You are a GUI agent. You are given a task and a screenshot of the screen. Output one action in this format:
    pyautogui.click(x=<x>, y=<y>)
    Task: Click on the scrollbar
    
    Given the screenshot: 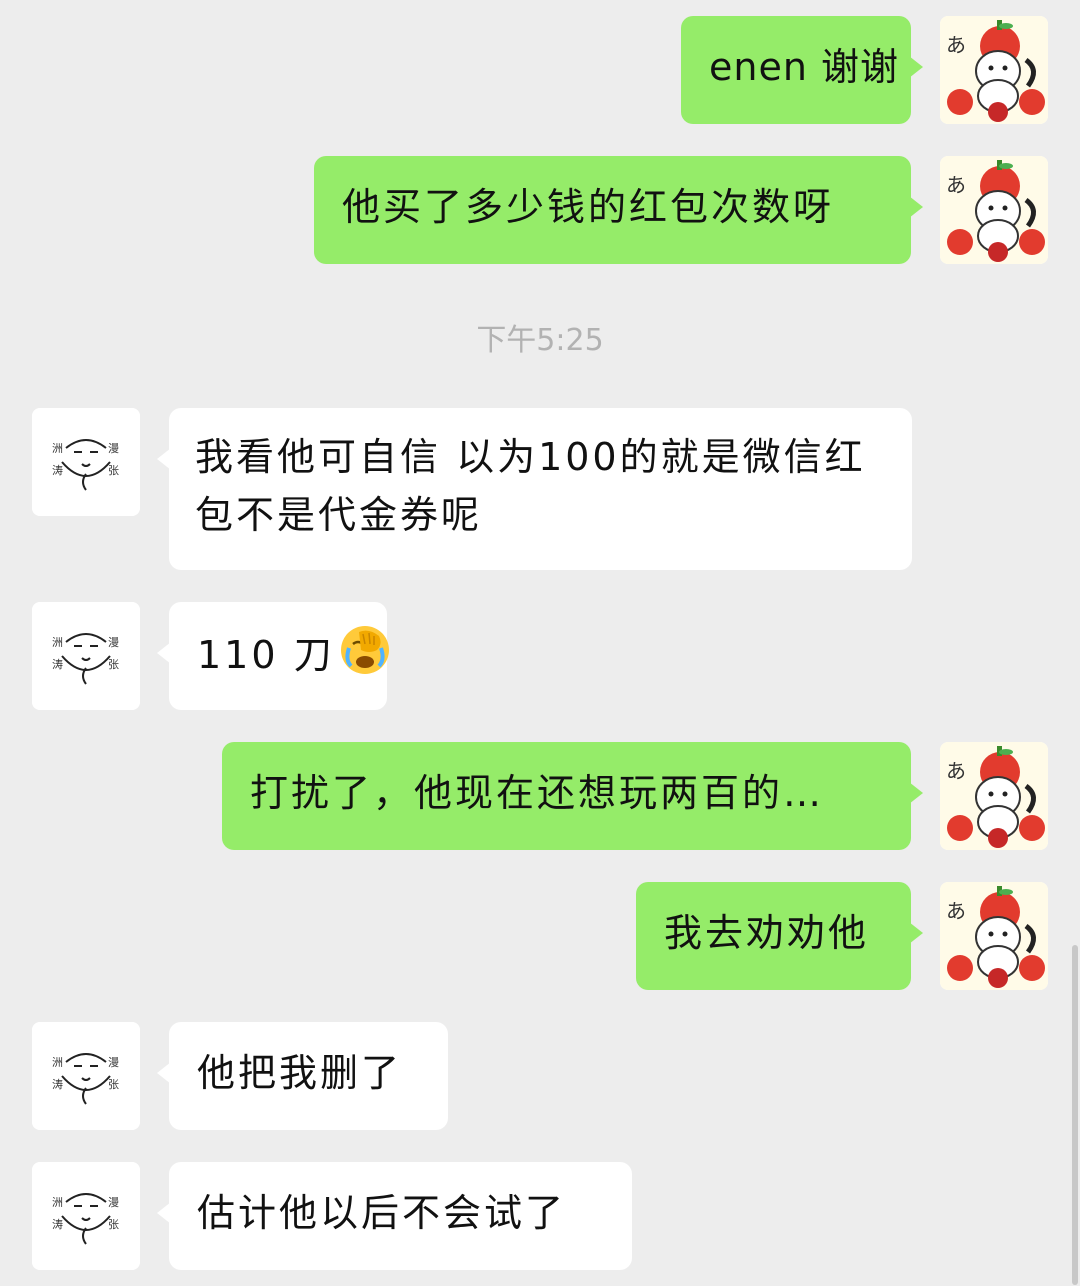 What is the action you would take?
    pyautogui.click(x=1075, y=1115)
    